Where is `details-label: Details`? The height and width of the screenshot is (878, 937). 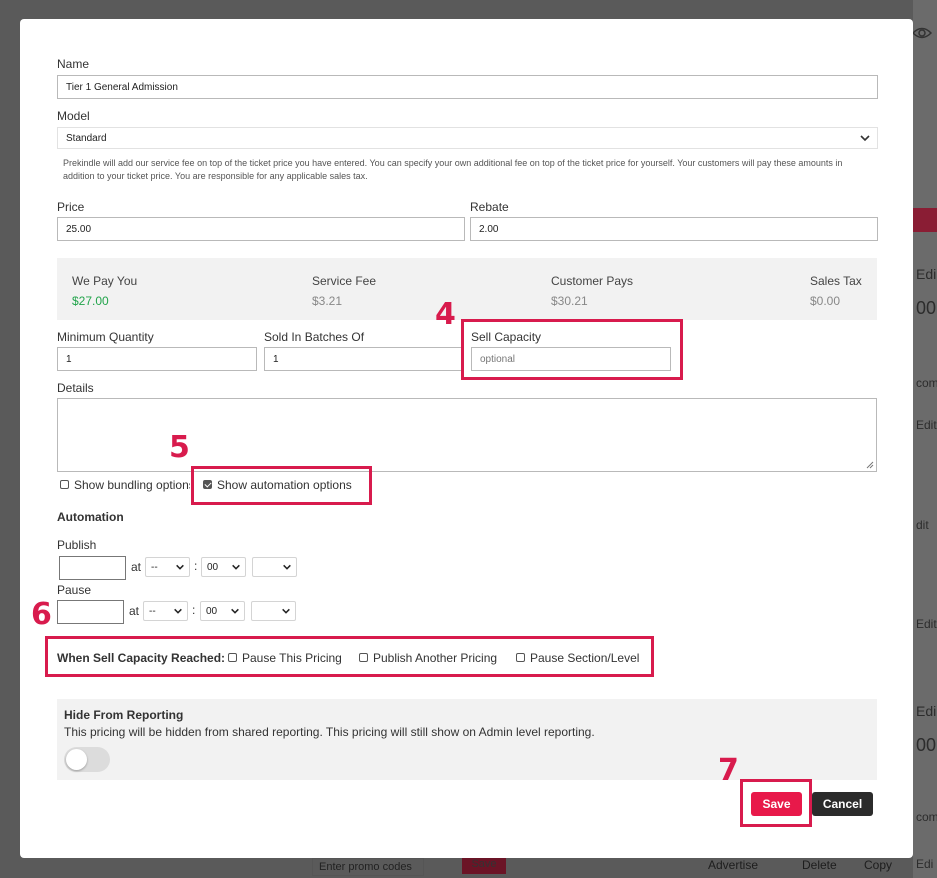 details-label: Details is located at coordinates (75, 388).